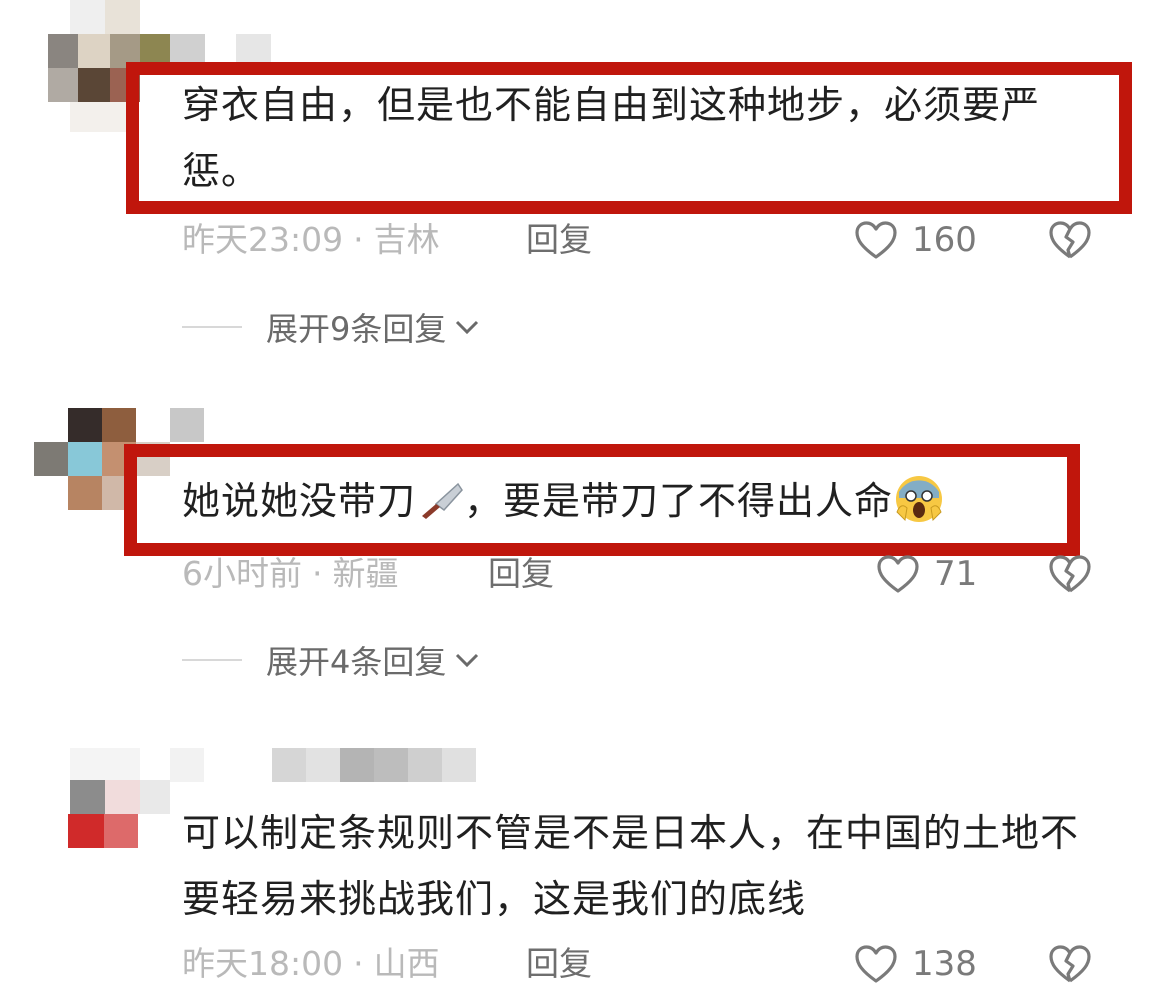 Image resolution: width=1152 pixels, height=1003 pixels. Describe the element at coordinates (662, 964) in the screenshot. I see `comment-meta: 昨天18:00 · 山西 回复 138` at that location.